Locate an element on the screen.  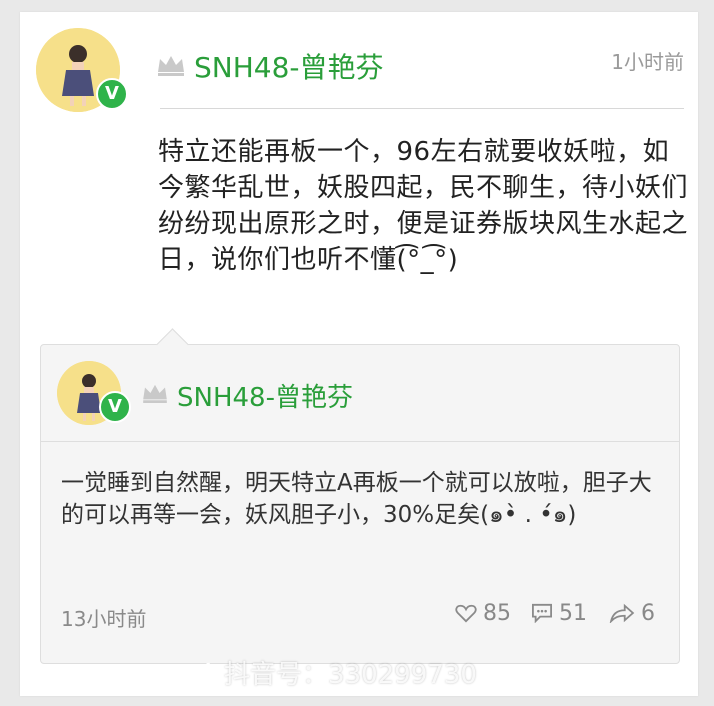
comment-icon is located at coordinates (542, 613).